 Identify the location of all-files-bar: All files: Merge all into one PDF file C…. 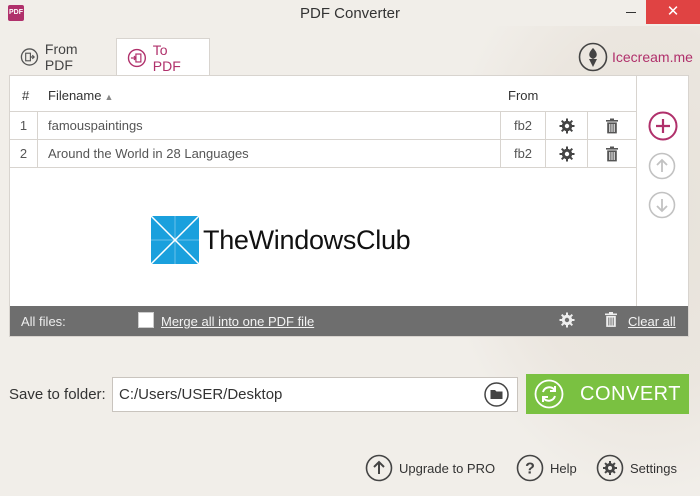
(349, 321).